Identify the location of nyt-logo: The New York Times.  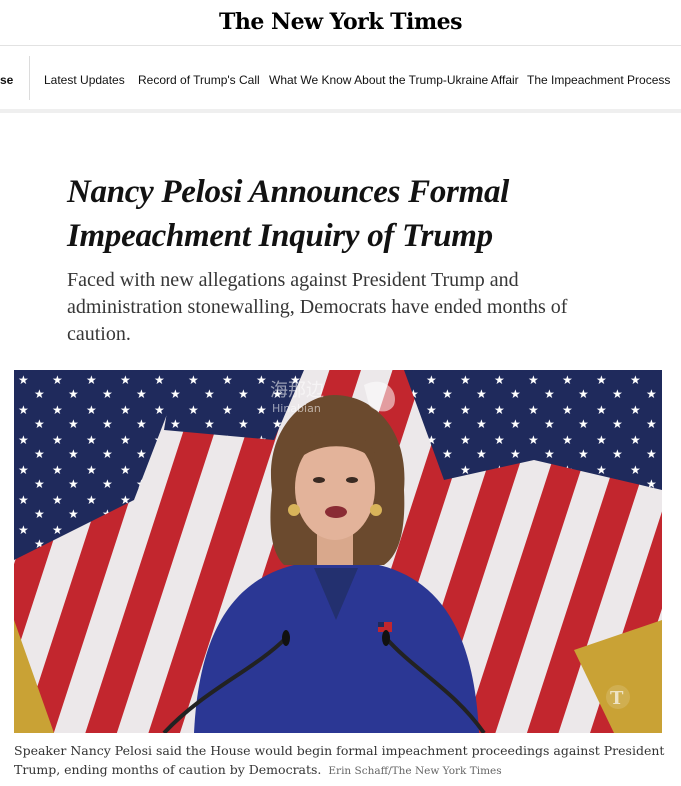
(340, 22).